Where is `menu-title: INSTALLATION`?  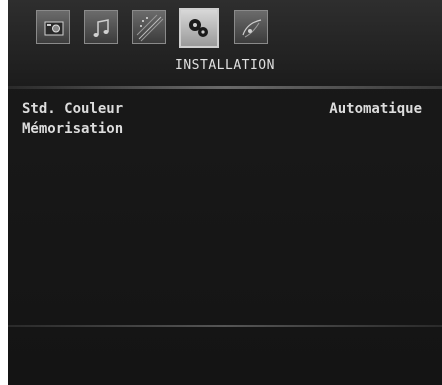
menu-title: INSTALLATION is located at coordinates (225, 65).